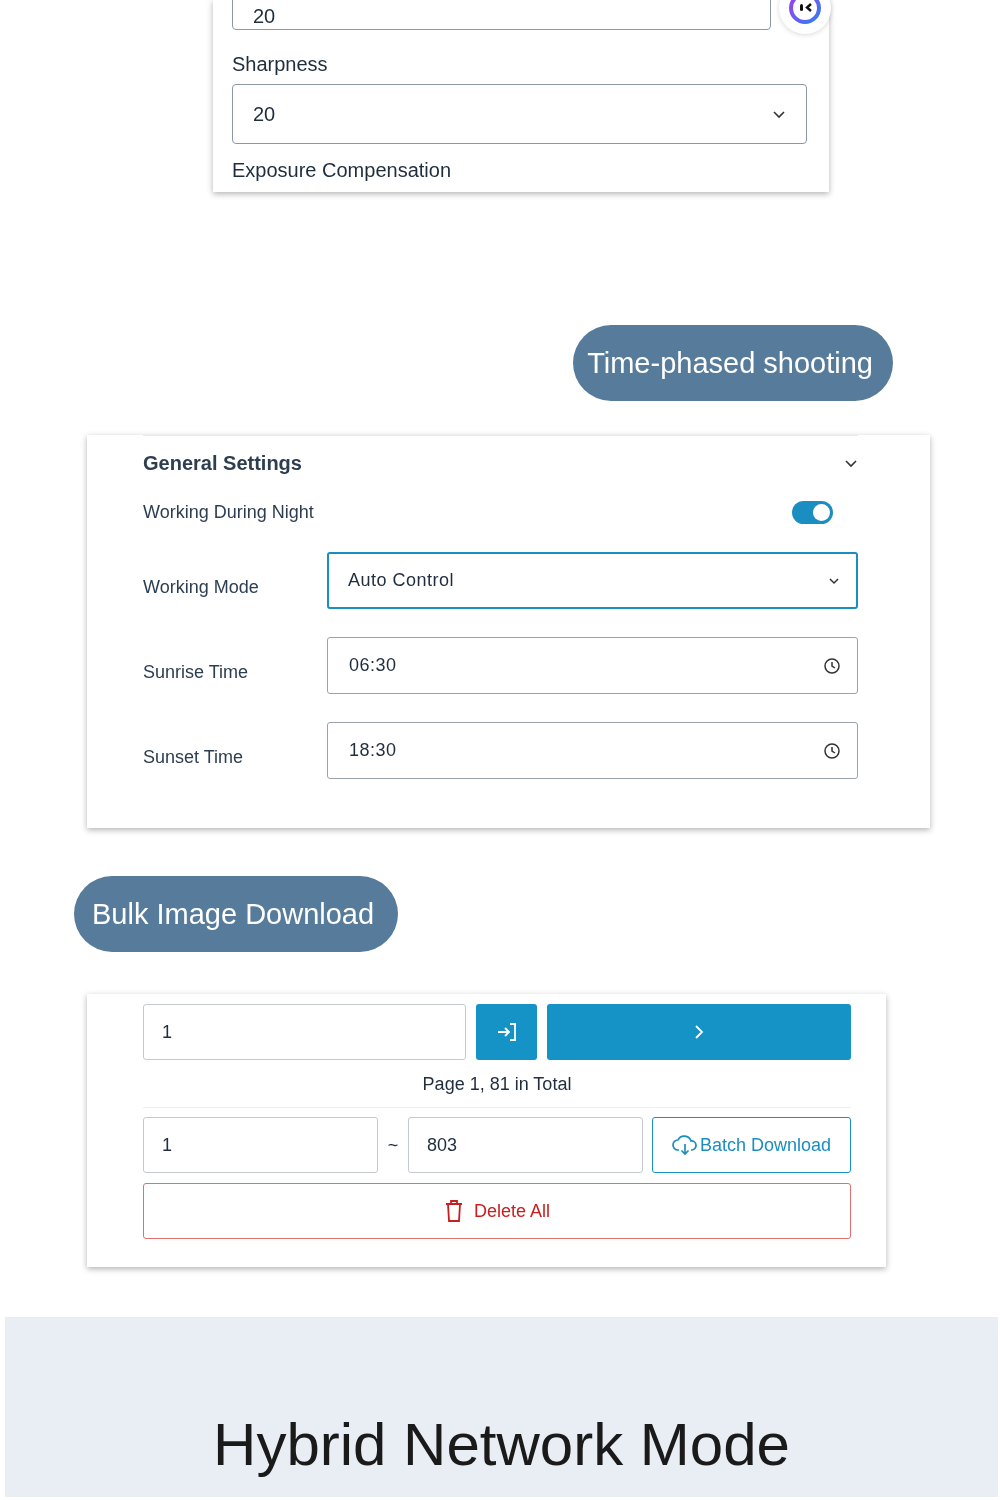 Image resolution: width=1000 pixels, height=1500 pixels. I want to click on chevron-icon, so click(851, 463).